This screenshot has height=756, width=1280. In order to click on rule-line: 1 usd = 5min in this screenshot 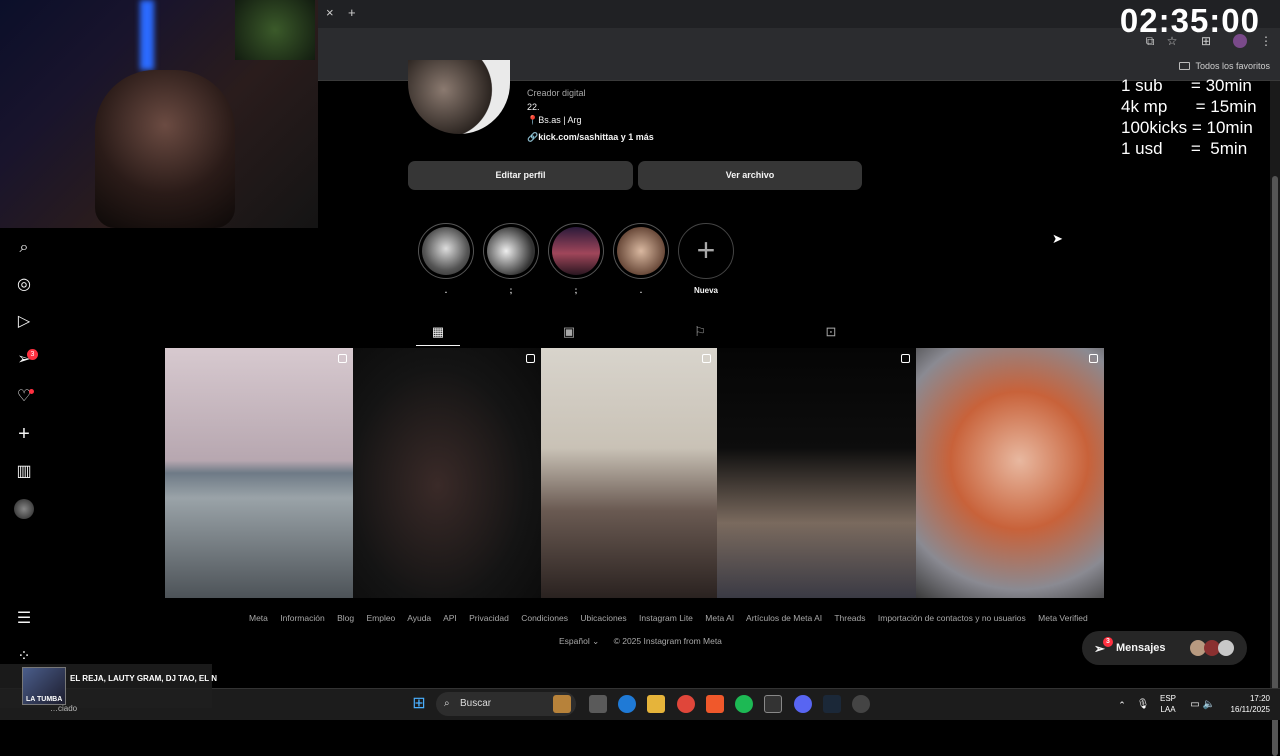, I will do `click(1184, 148)`.